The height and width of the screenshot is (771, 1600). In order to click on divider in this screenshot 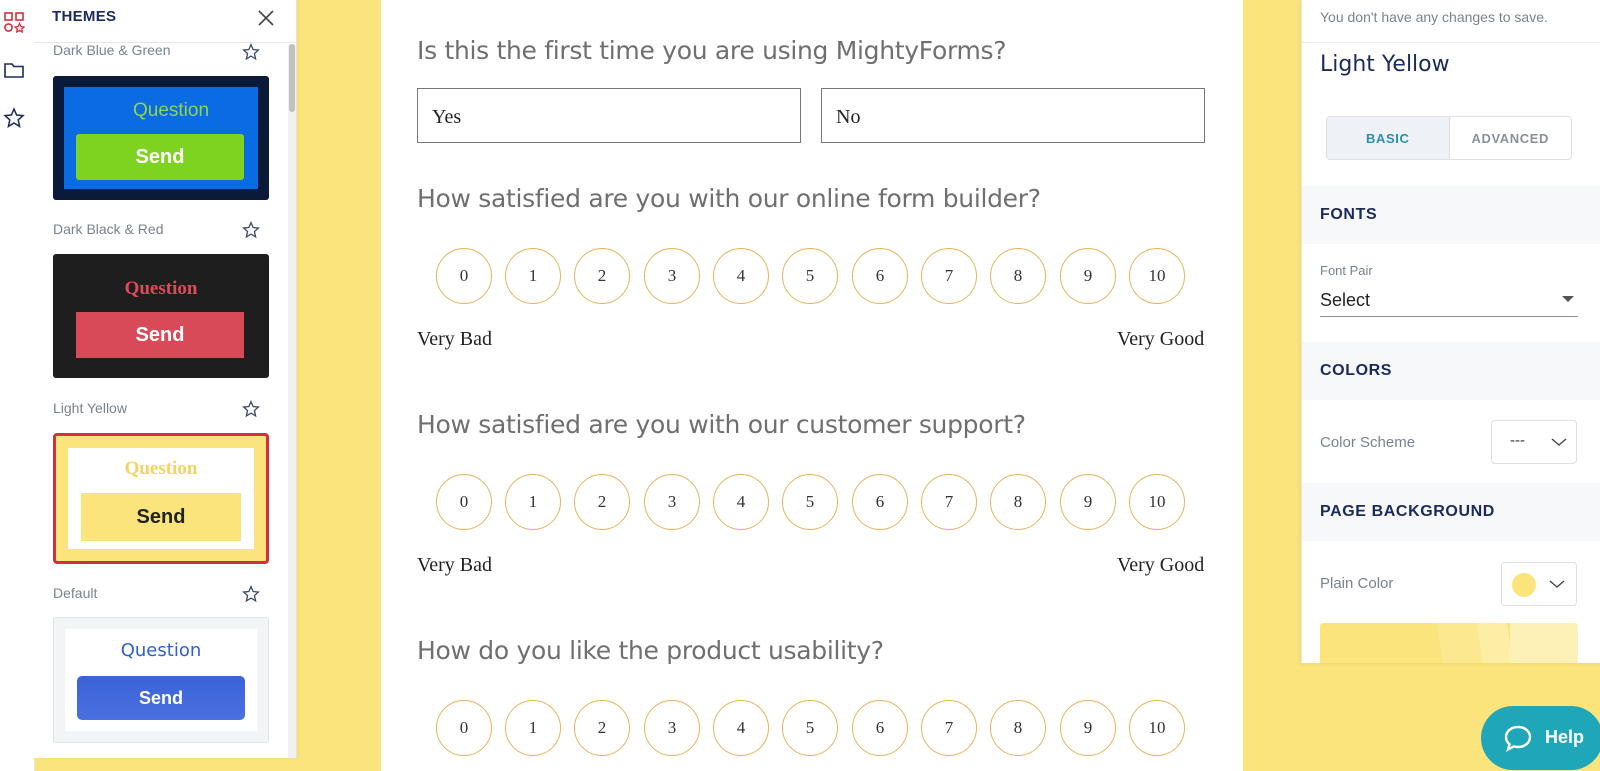, I will do `click(1451, 42)`.